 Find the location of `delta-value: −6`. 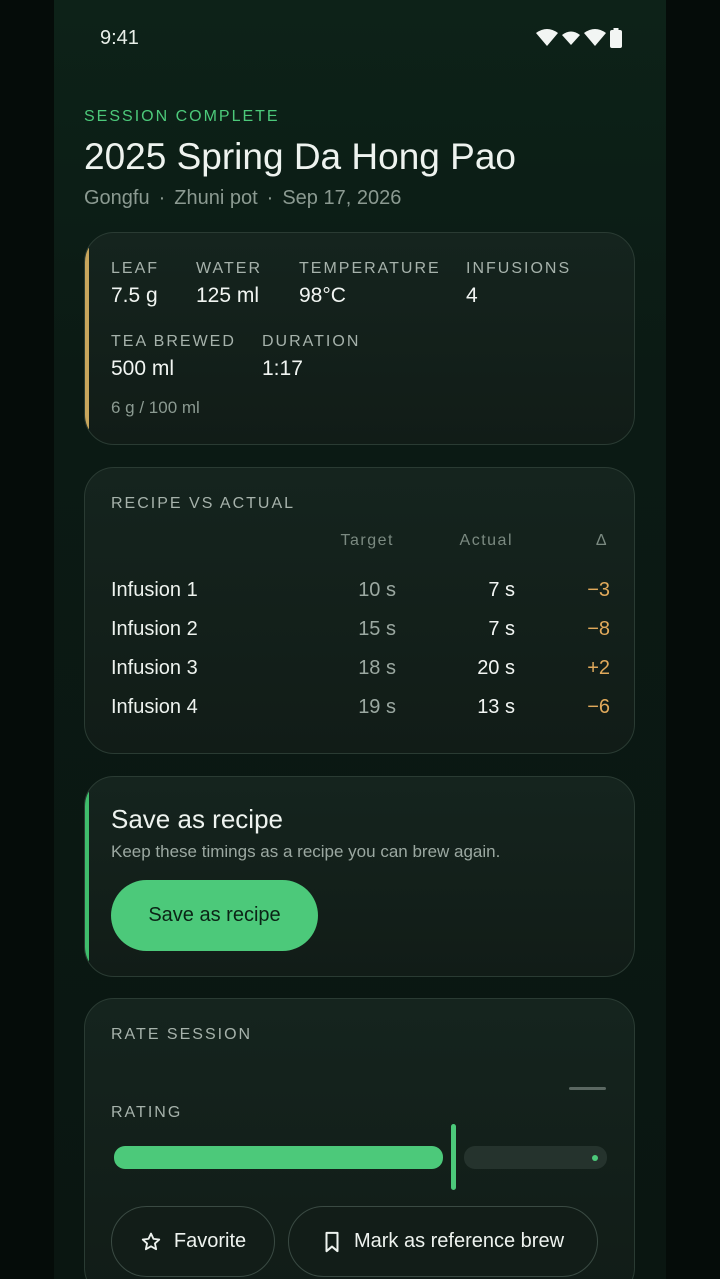

delta-value: −6 is located at coordinates (598, 707).